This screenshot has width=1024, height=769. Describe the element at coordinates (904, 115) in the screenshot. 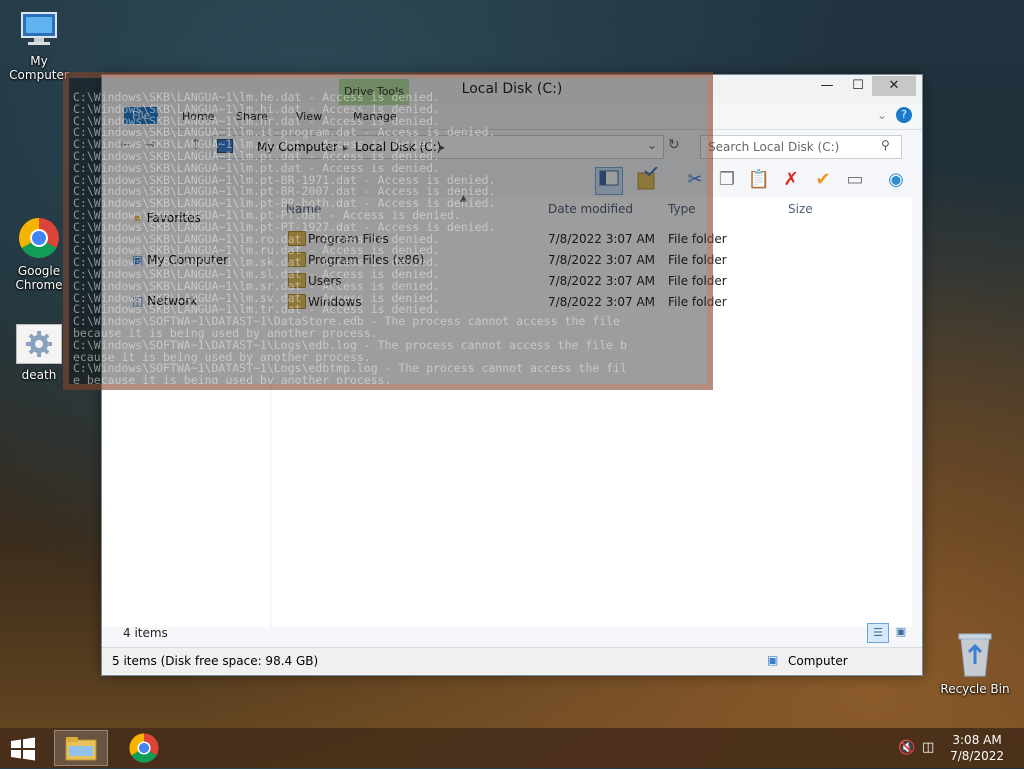

I see `help-icon: ?` at that location.